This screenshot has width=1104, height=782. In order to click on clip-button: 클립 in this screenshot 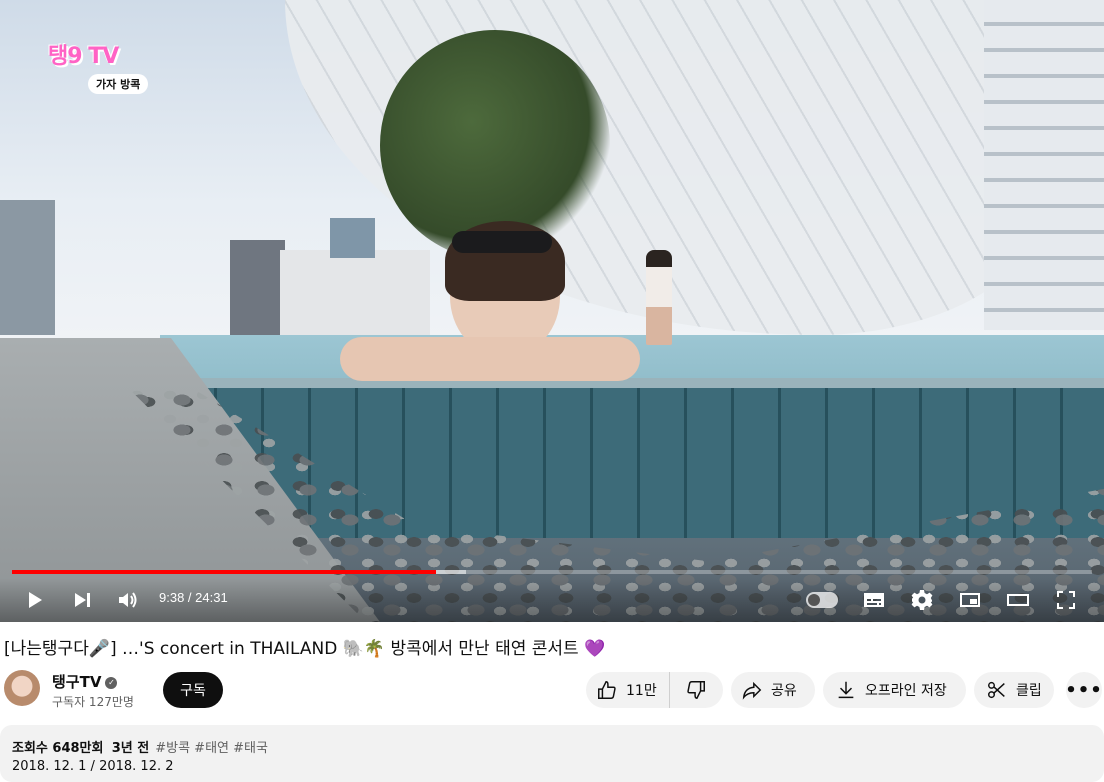, I will do `click(1014, 690)`.